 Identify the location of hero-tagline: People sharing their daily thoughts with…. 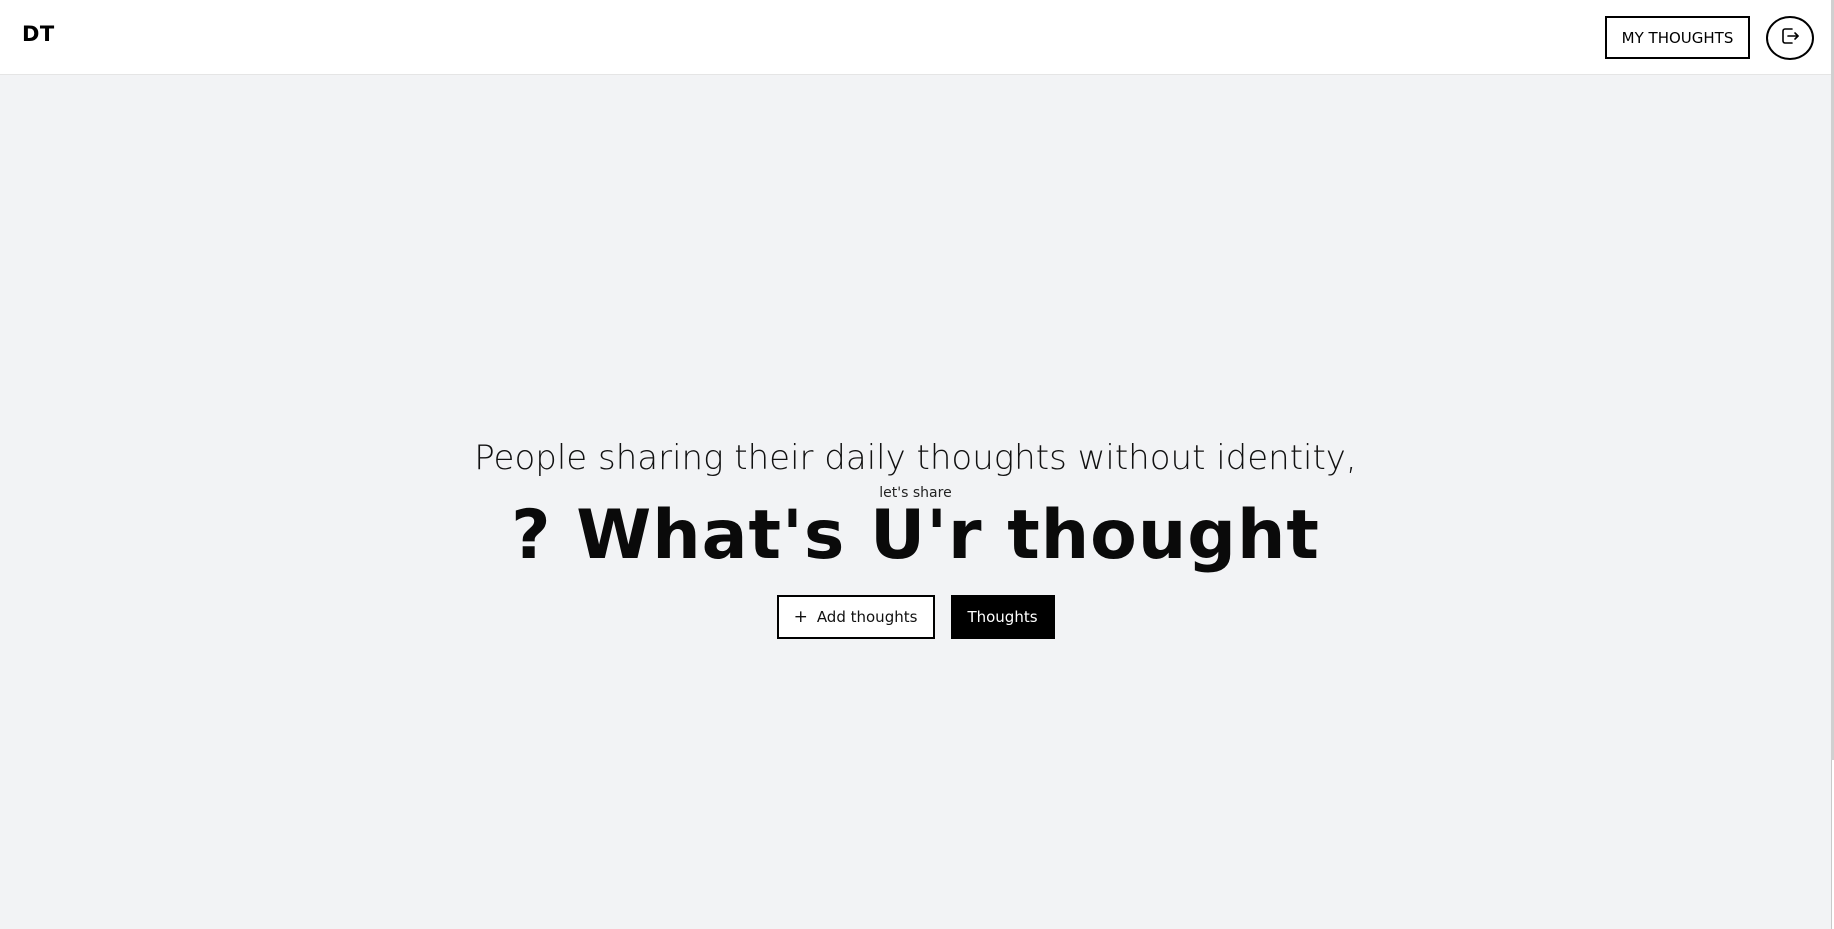
(915, 458).